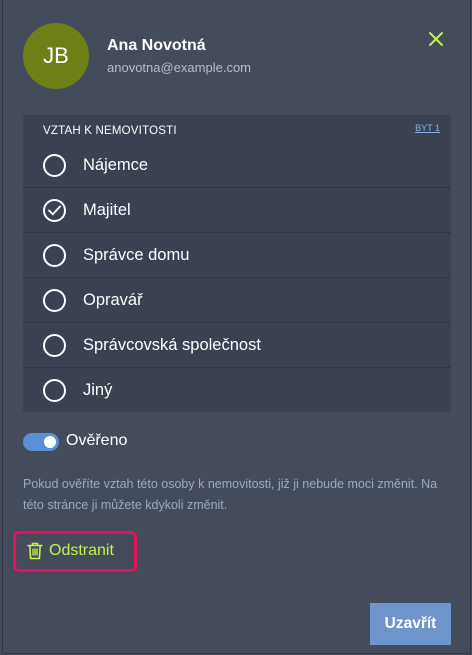 Image resolution: width=472 pixels, height=655 pixels. I want to click on property-link: BYT 1, so click(427, 128).